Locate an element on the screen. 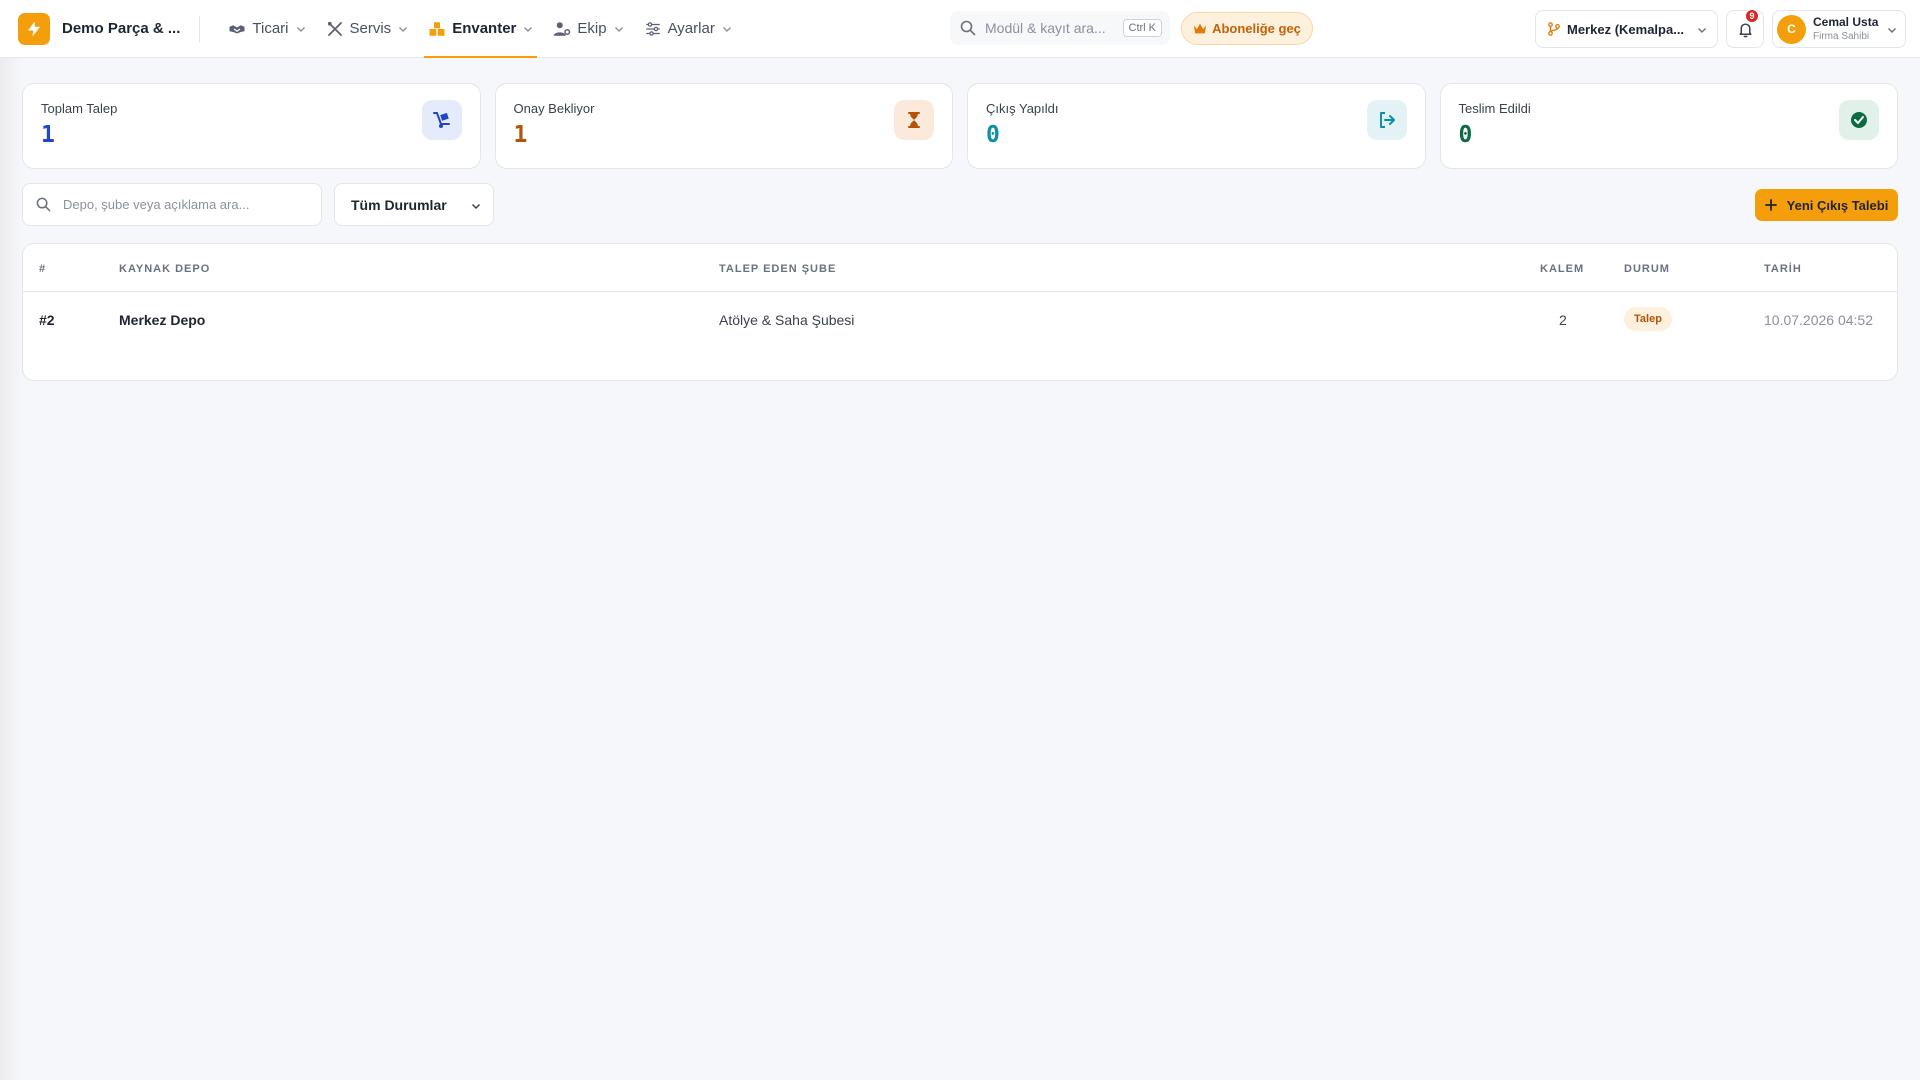 The height and width of the screenshot is (1080, 1920). stat-label: Çıkış Yapıldı is located at coordinates (1022, 108).